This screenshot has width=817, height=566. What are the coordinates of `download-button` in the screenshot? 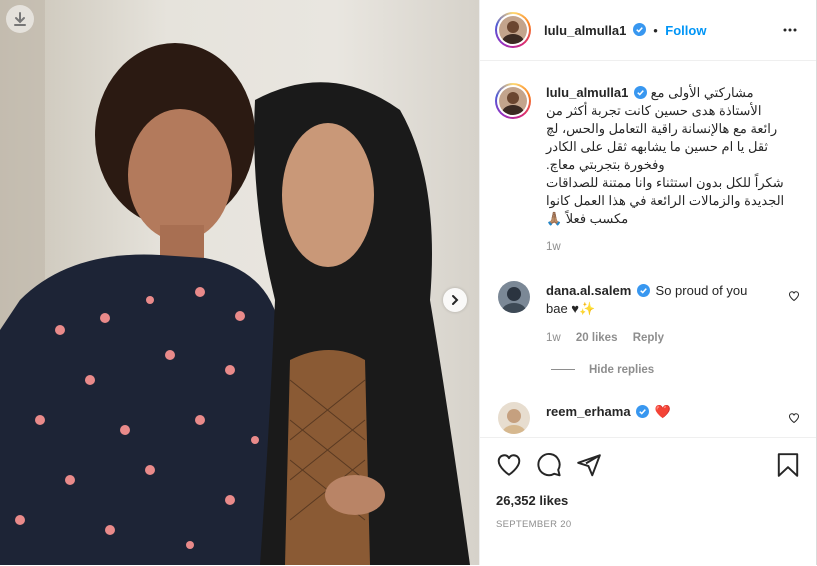 It's located at (20, 19).